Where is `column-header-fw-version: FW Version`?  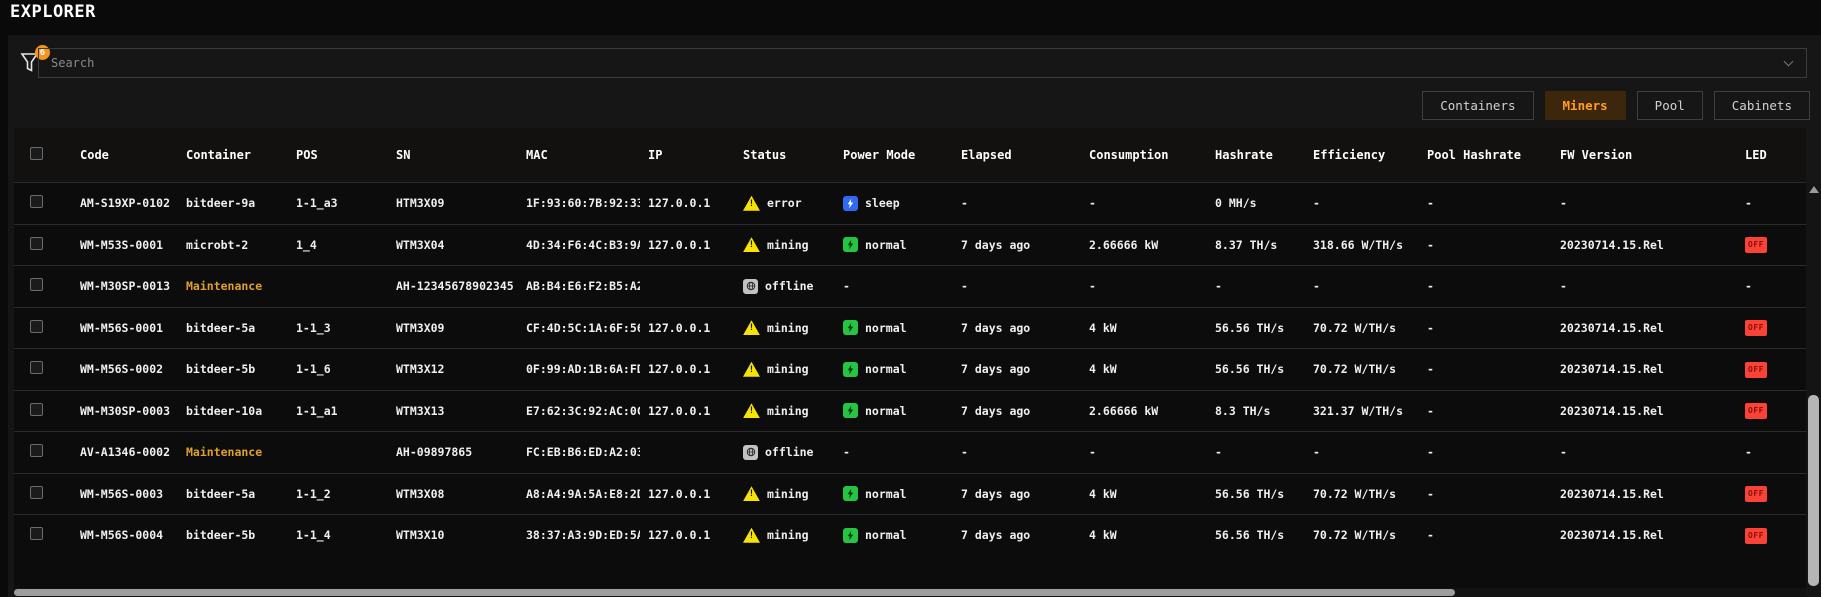 column-header-fw-version: FW Version is located at coordinates (1596, 155).